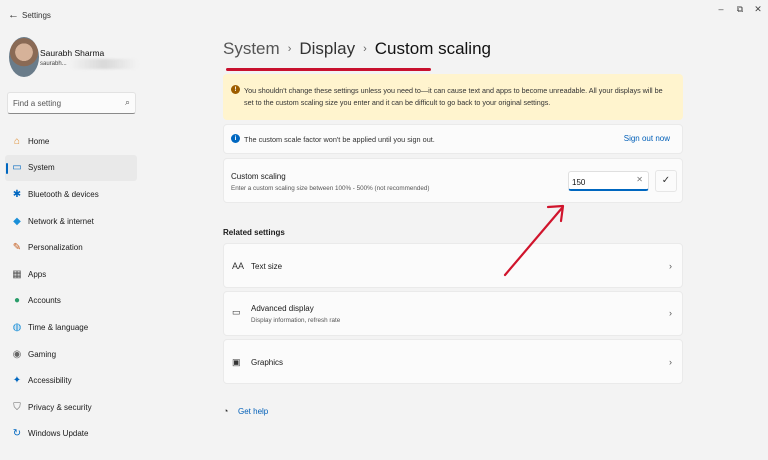  Describe the element at coordinates (357, 49) in the screenshot. I see `breadcrumb: System › Display › Custom scaling` at that location.